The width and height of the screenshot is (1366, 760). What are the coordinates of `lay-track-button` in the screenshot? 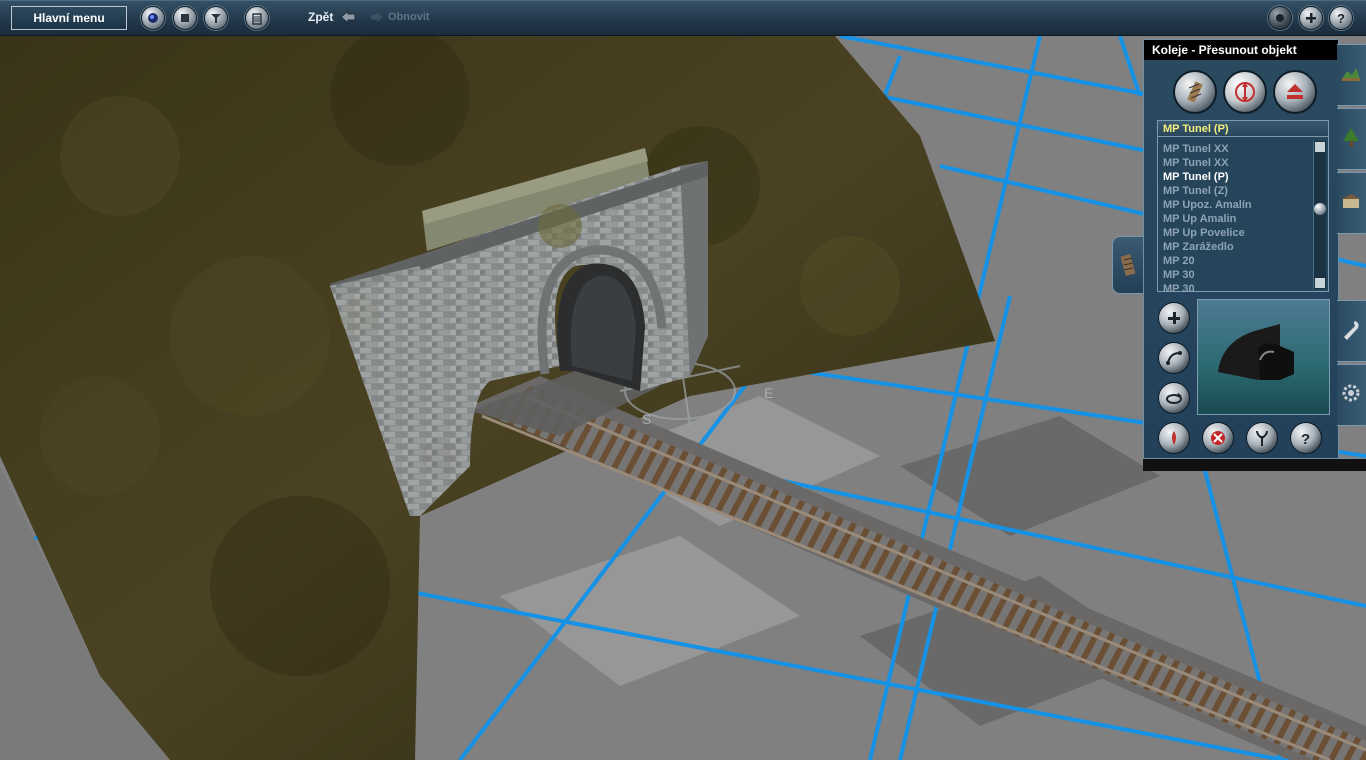 It's located at (1195, 92).